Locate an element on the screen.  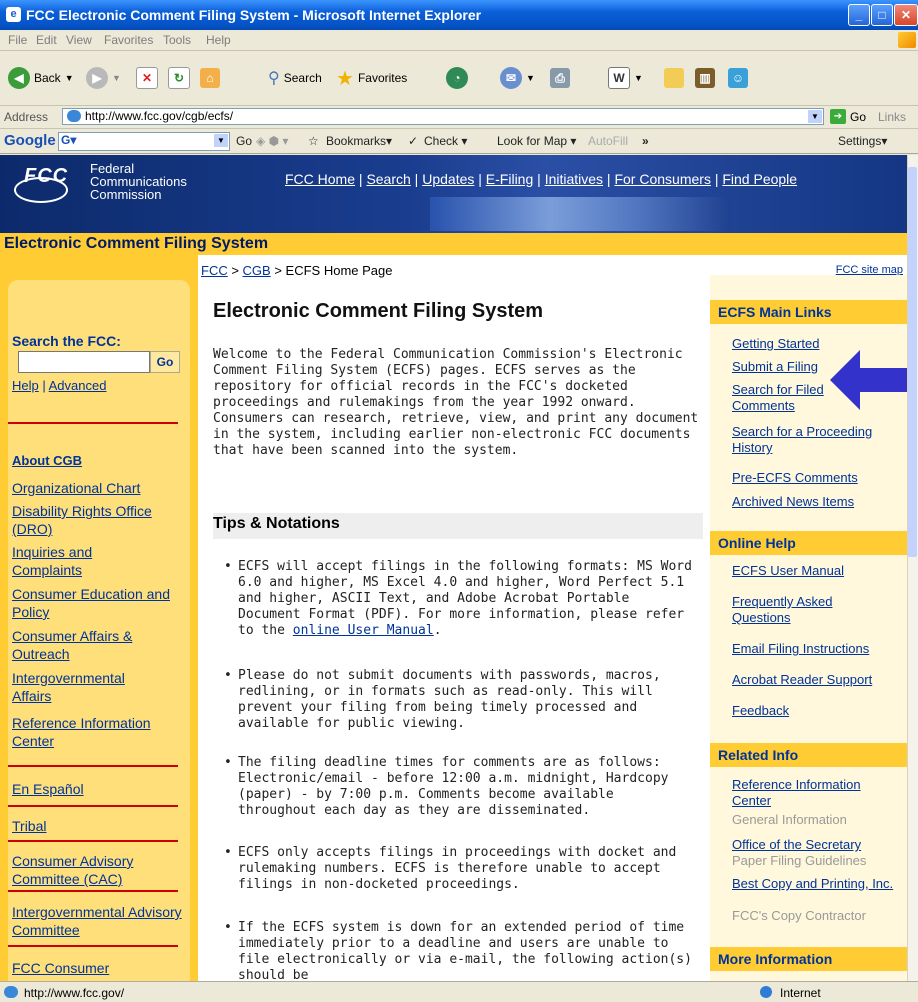
mail-icon: ✉ is located at coordinates (511, 78).